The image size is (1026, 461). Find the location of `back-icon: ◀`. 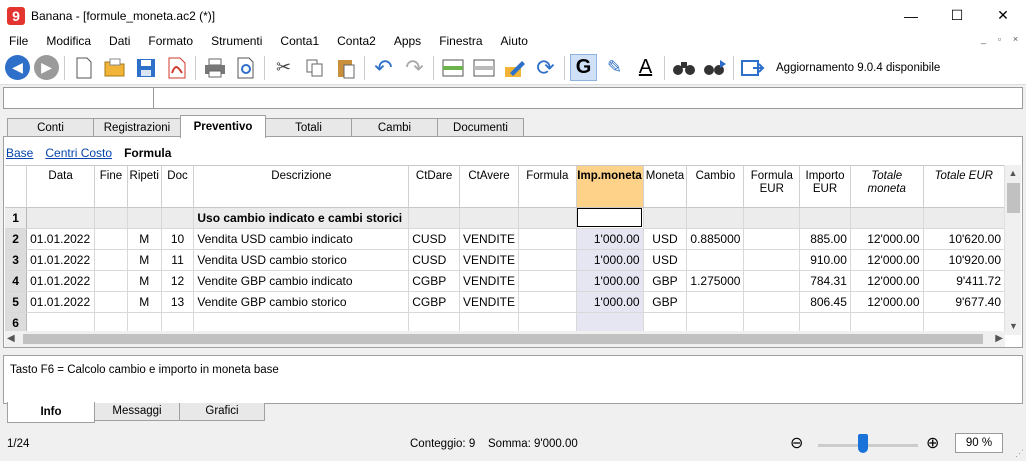

back-icon: ◀ is located at coordinates (17, 67).